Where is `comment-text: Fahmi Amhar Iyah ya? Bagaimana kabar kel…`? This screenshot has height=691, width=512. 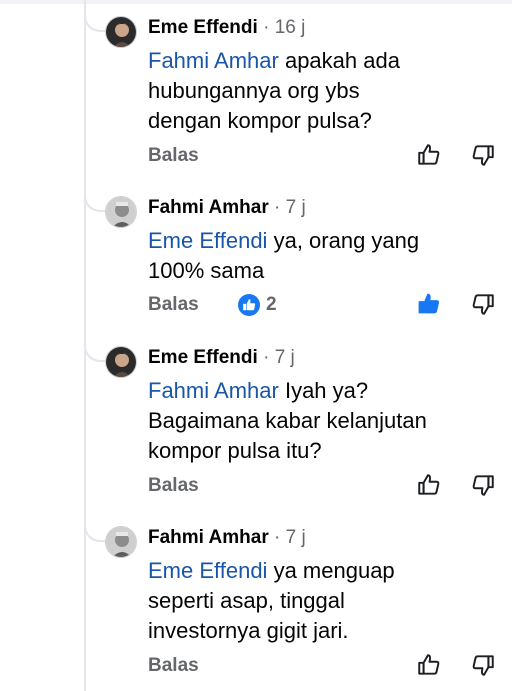
comment-text: Fahmi Amhar Iyah ya? Bagaimana kabar kel… is located at coordinates (313, 421).